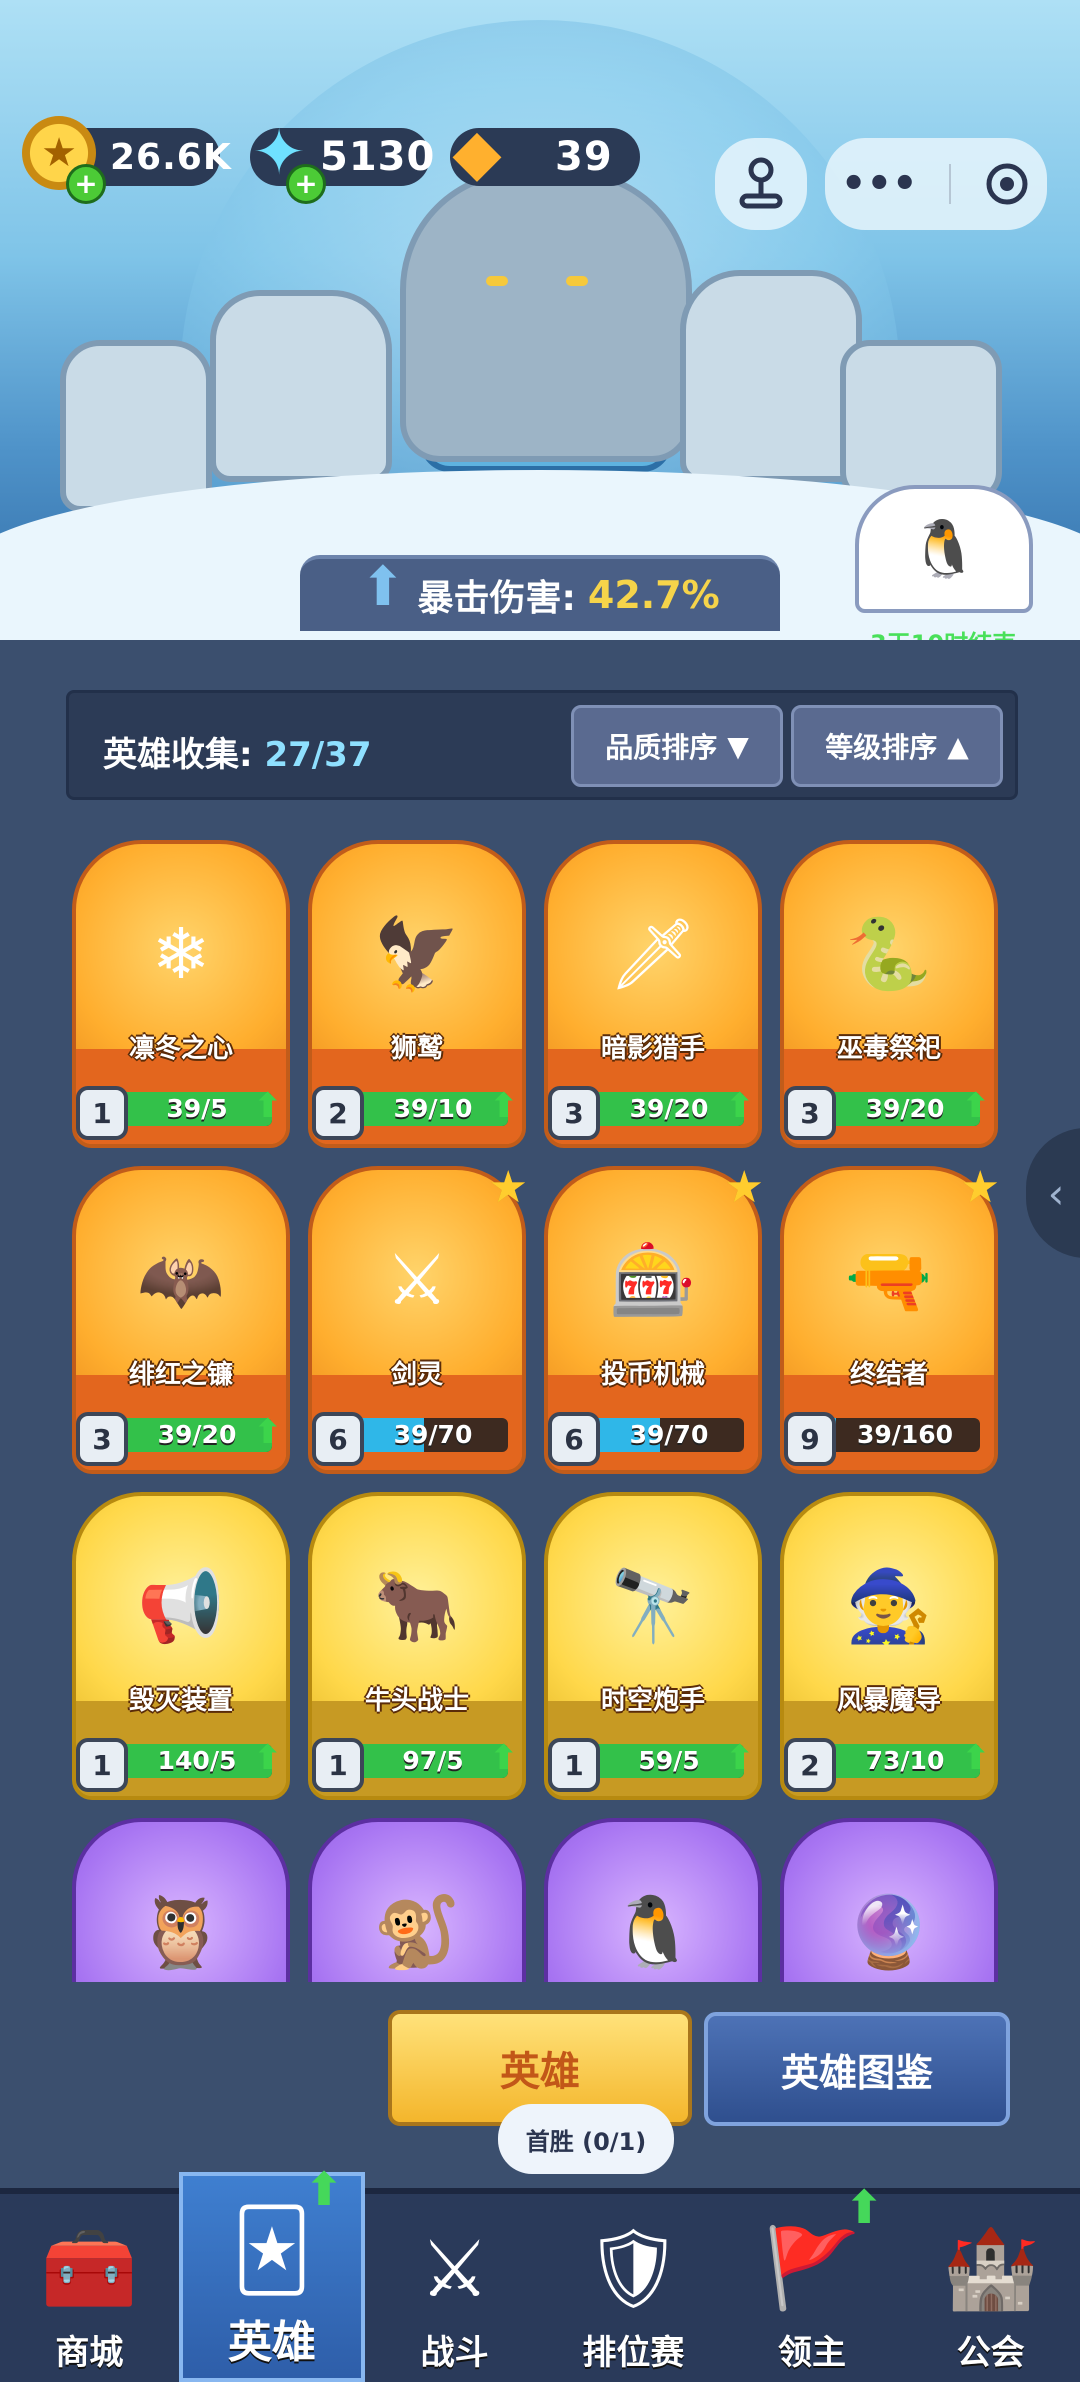 This screenshot has width=1080, height=2382. Describe the element at coordinates (653, 995) in the screenshot. I see `hero-card: 🗡 暗影猎手 39/20 3 ⬆` at that location.